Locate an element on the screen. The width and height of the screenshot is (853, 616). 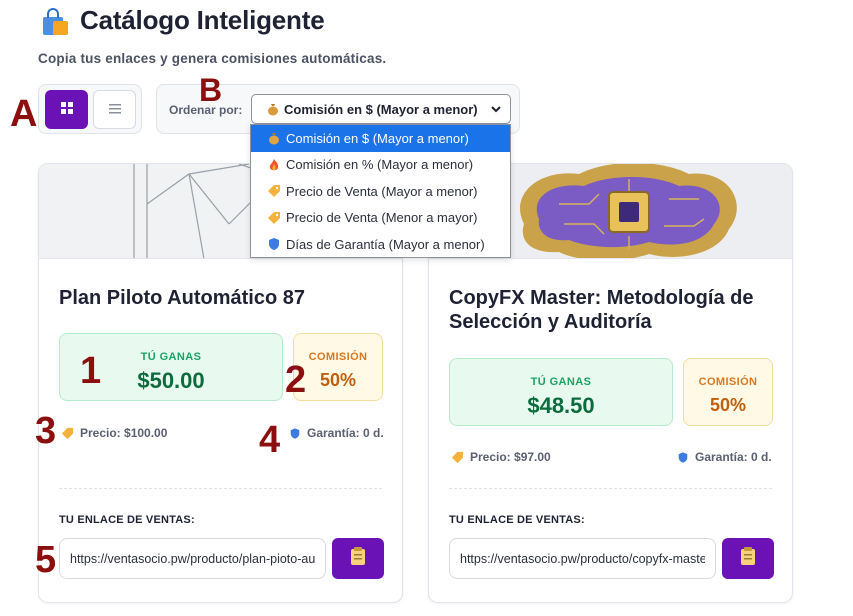
product-title: Plan Piloto Automático 87 is located at coordinates (182, 298).